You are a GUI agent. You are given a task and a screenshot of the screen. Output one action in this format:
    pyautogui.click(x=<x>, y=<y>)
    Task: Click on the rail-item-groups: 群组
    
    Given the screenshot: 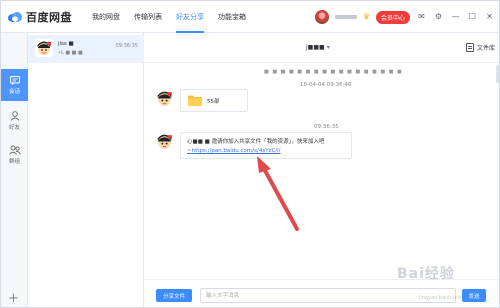 What is the action you would take?
    pyautogui.click(x=14, y=155)
    